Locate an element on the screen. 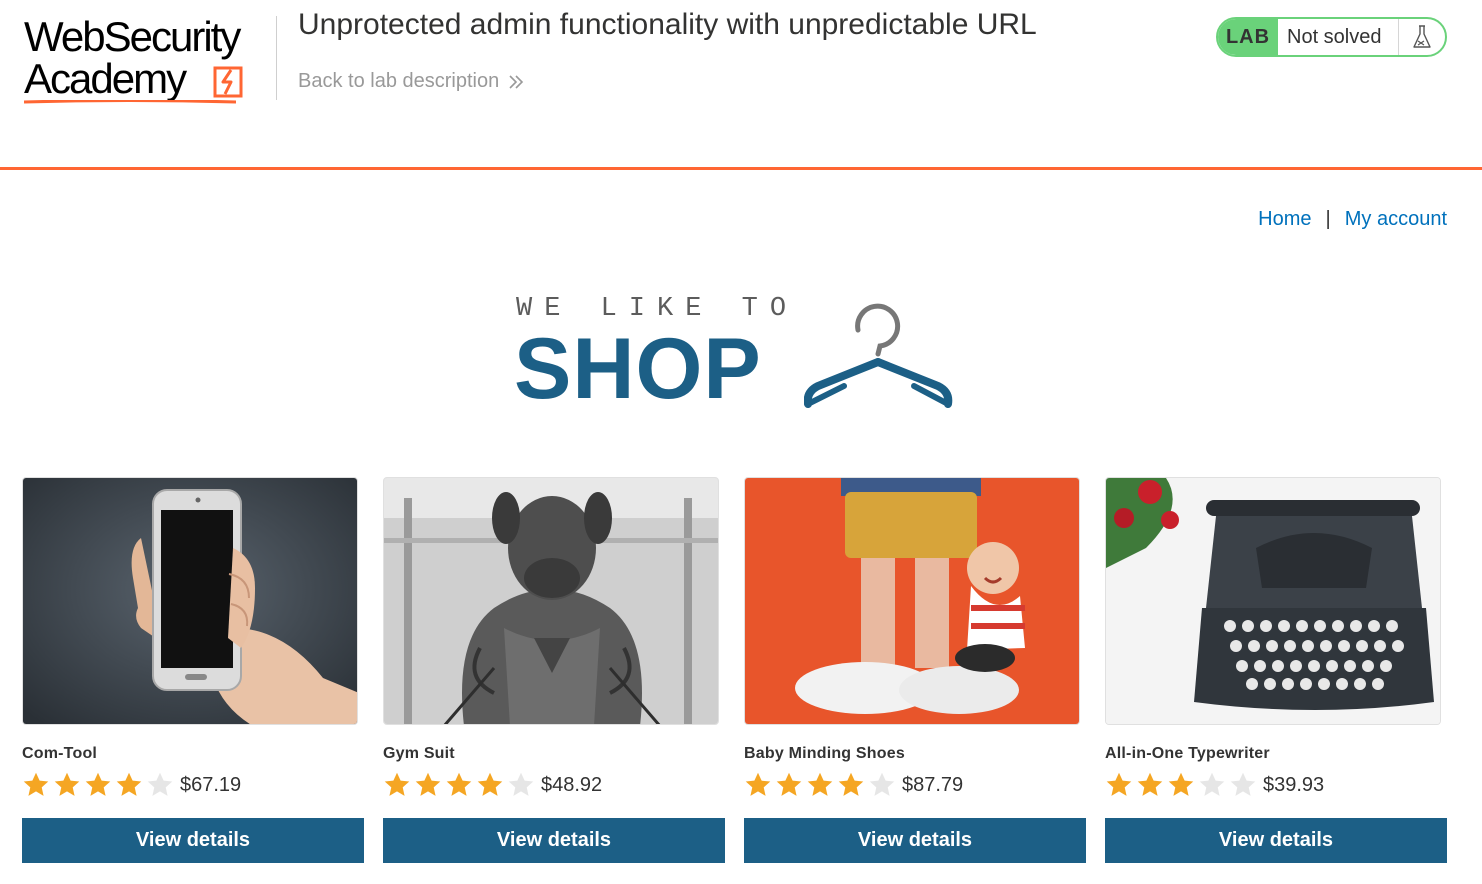 This screenshot has width=1482, height=884. figurine-baby-image is located at coordinates (912, 601).